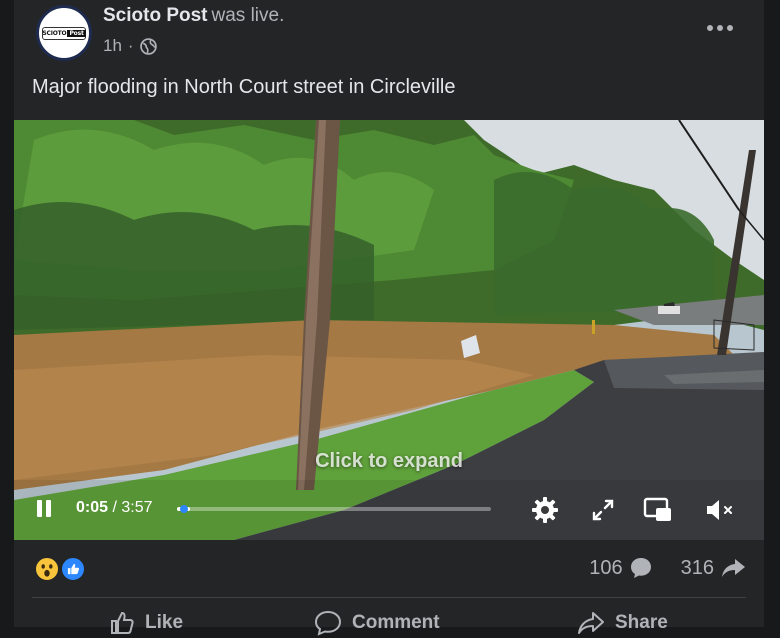 This screenshot has height=638, width=780. Describe the element at coordinates (54, 33) in the screenshot. I see `avatar-logo-text: SCIOTO` at that location.